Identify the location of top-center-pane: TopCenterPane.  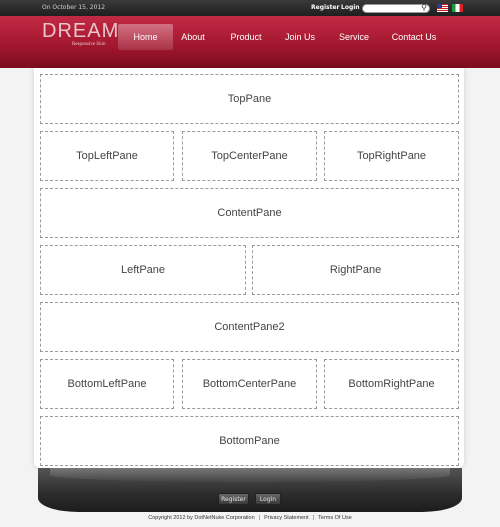
(249, 156).